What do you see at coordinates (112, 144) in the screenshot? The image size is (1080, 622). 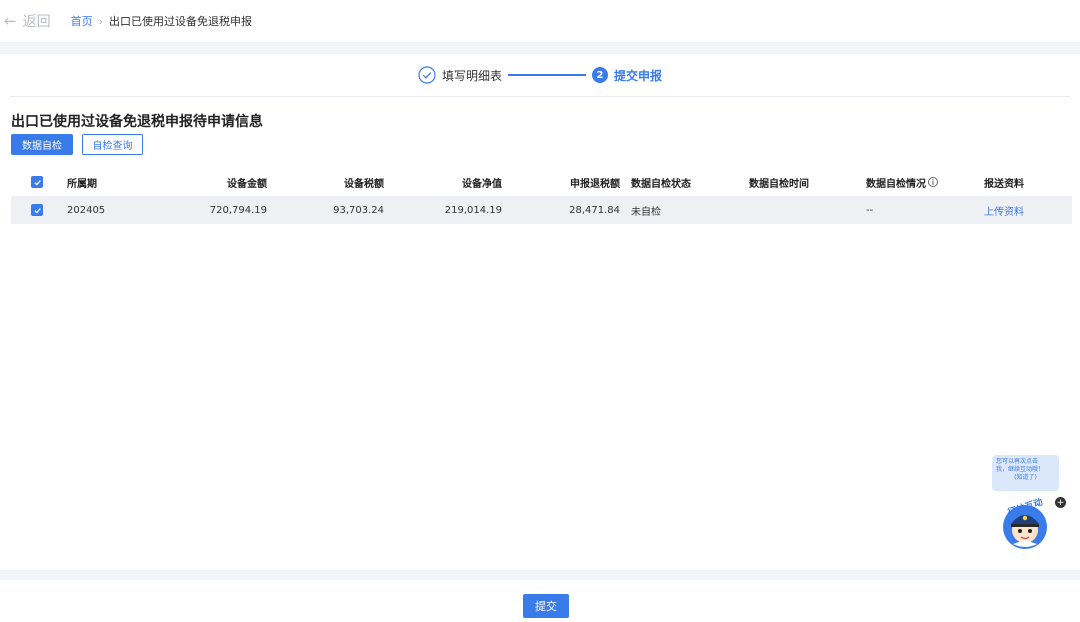 I see `check-query-button: 自检查询` at bounding box center [112, 144].